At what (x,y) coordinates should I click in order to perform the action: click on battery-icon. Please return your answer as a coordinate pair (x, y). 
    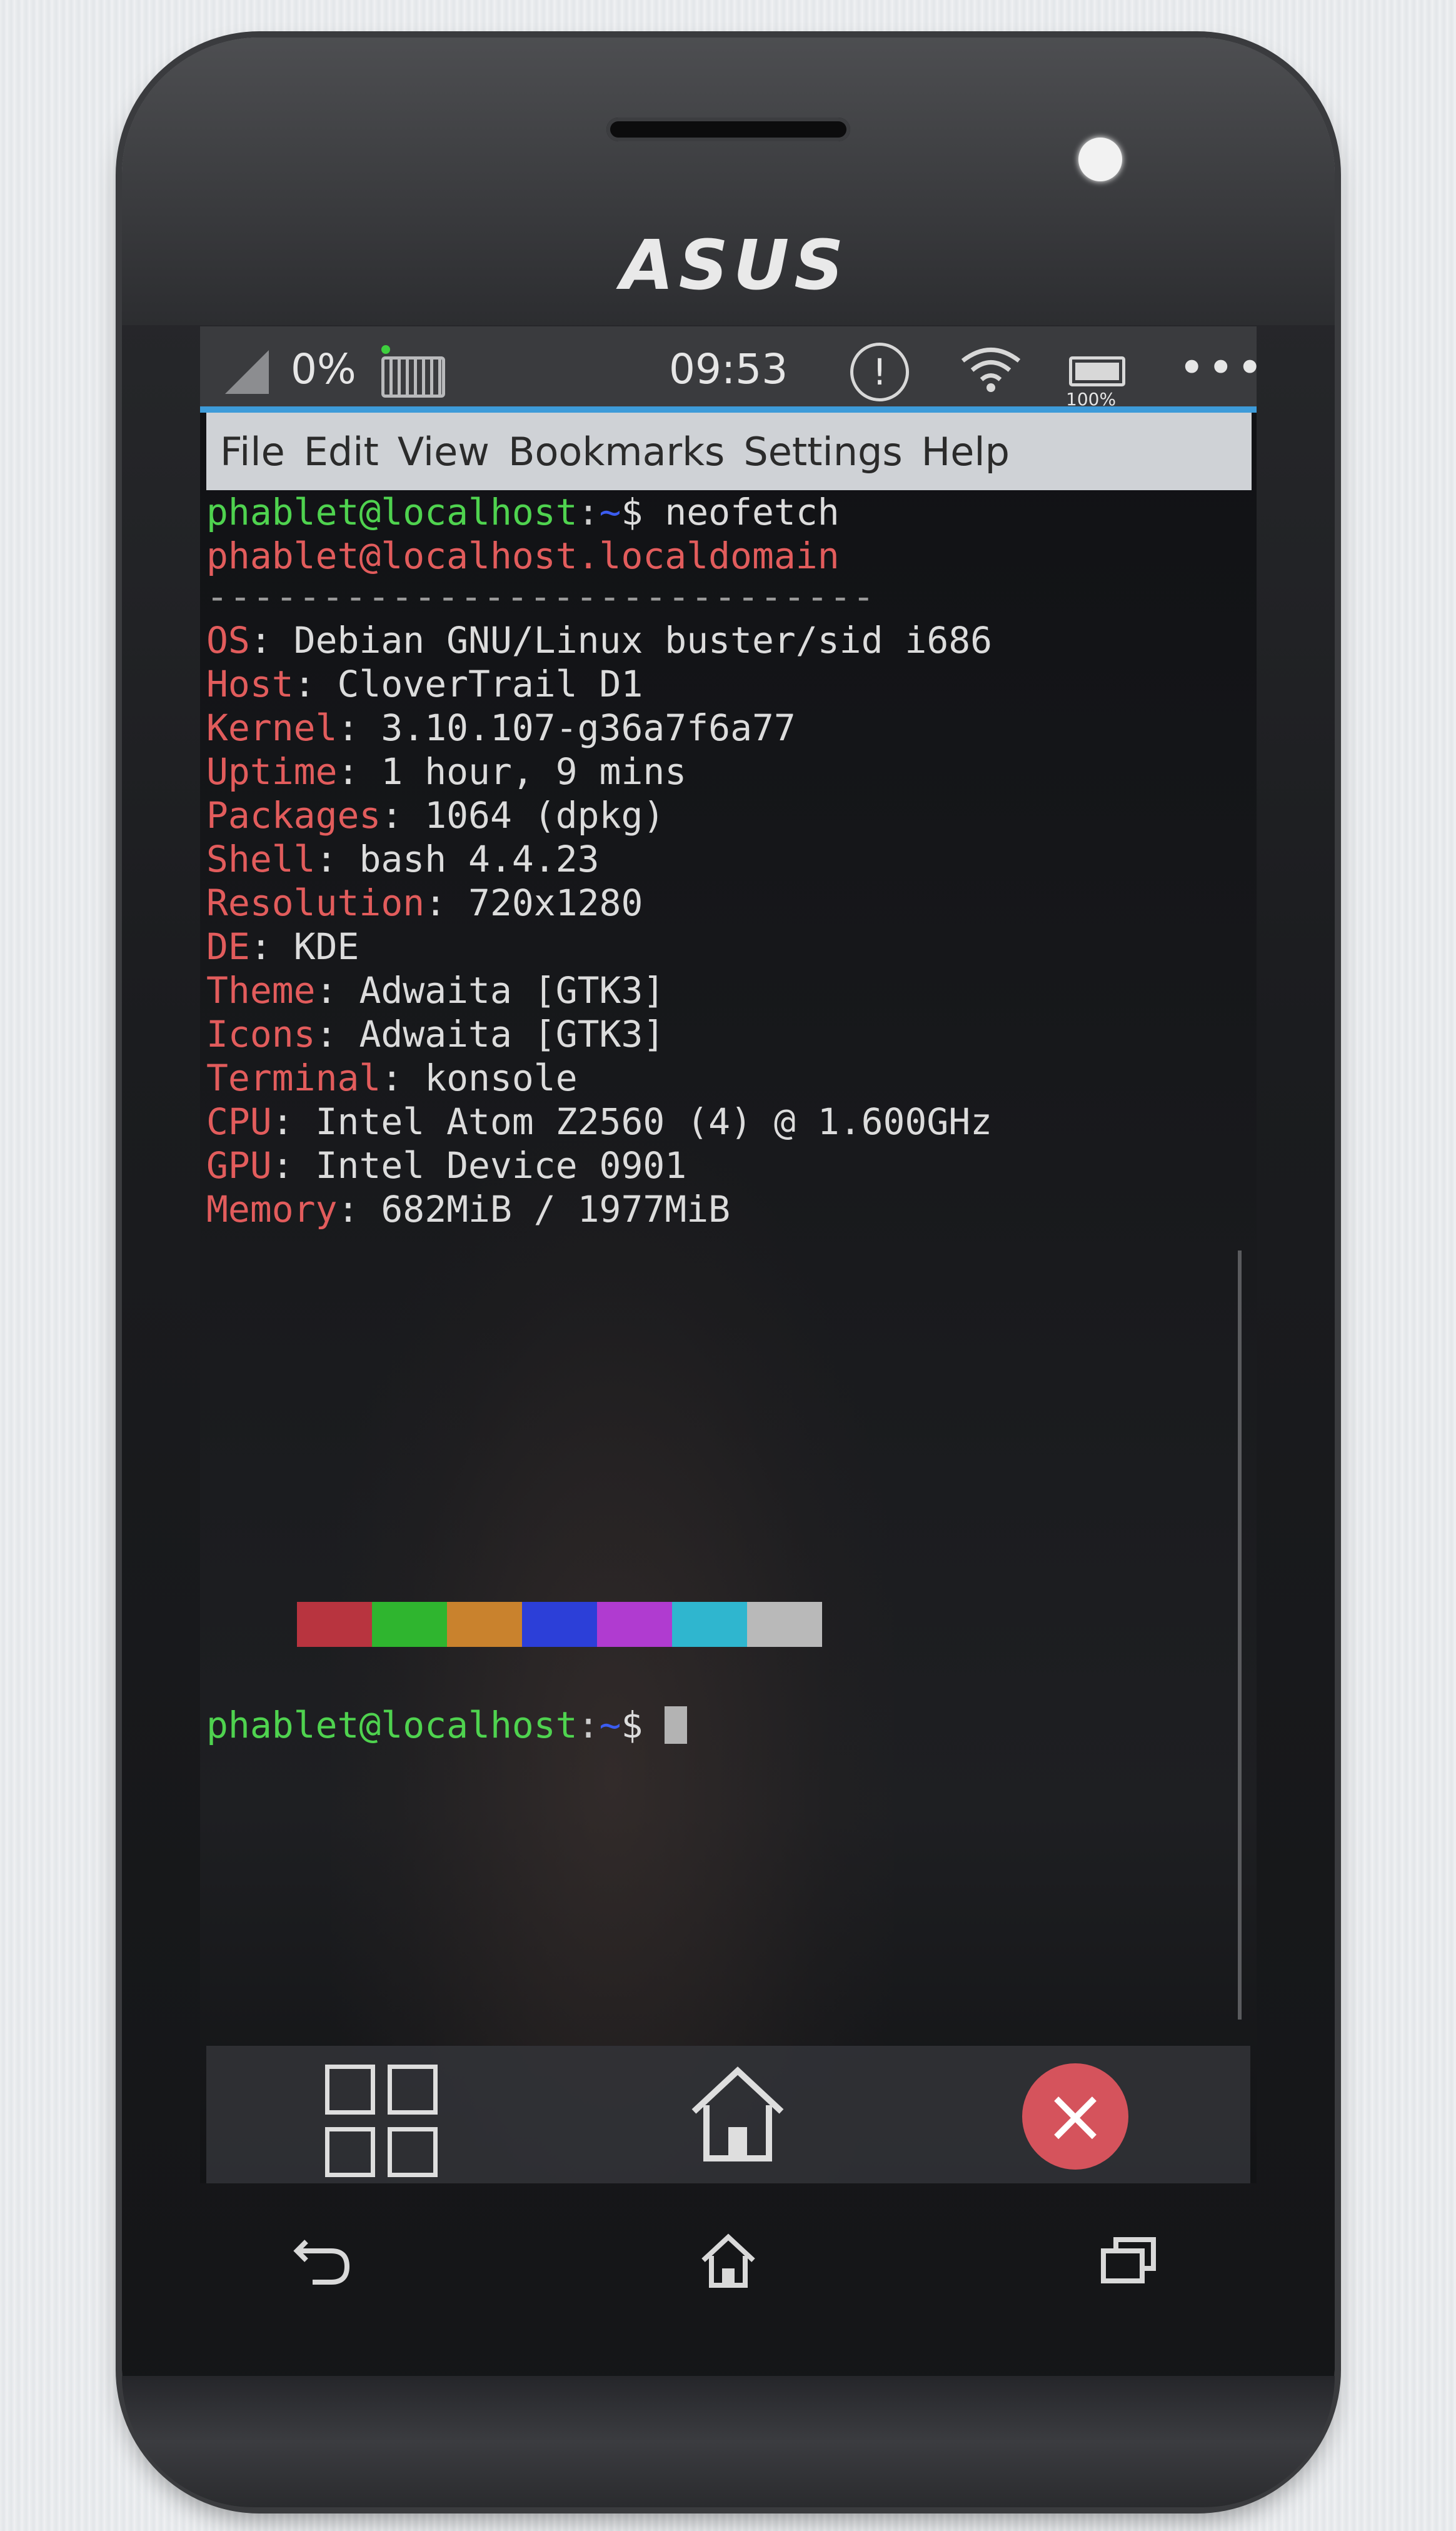
    Looking at the image, I should click on (1097, 371).